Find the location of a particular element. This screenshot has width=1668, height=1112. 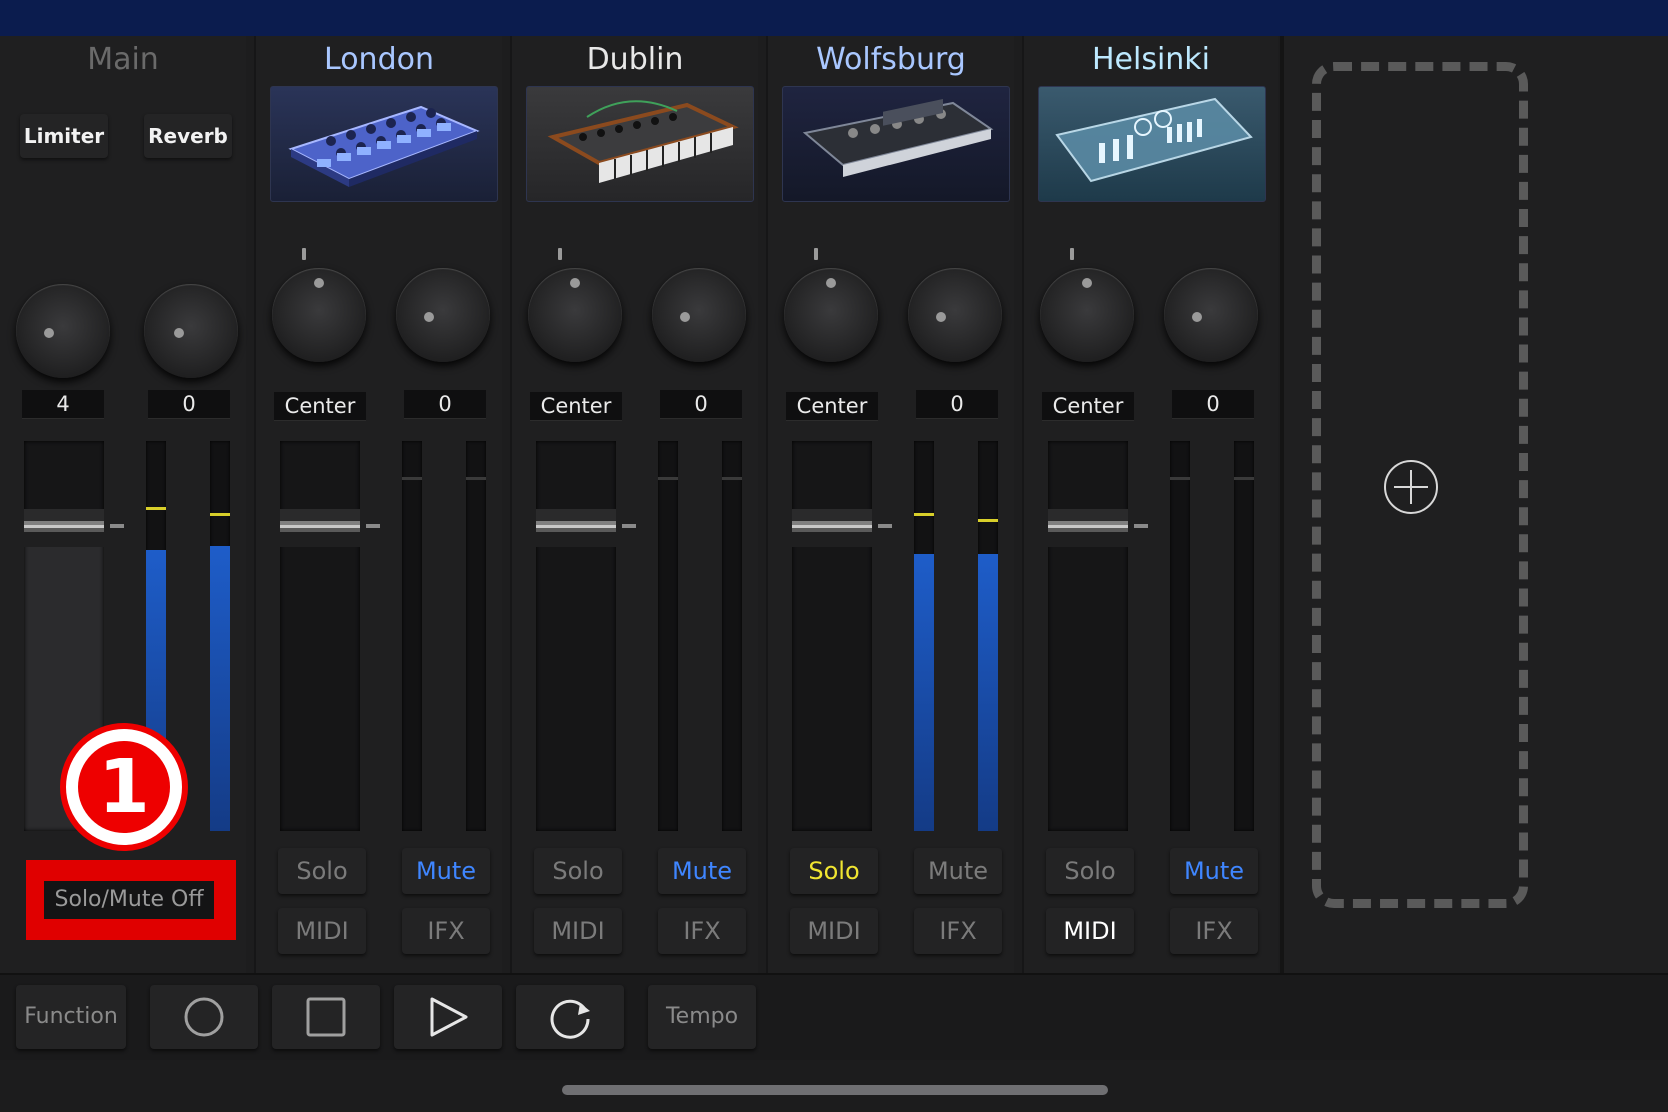

play-button is located at coordinates (448, 1017).